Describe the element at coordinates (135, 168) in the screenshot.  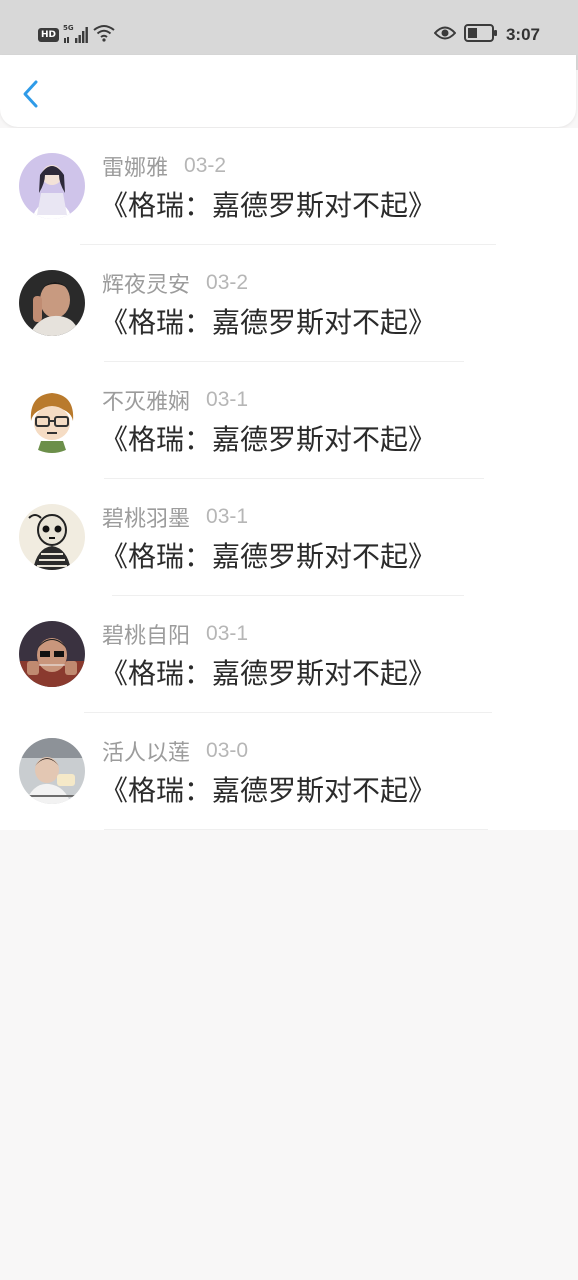
I see `author-name: 雷娜雅` at that location.